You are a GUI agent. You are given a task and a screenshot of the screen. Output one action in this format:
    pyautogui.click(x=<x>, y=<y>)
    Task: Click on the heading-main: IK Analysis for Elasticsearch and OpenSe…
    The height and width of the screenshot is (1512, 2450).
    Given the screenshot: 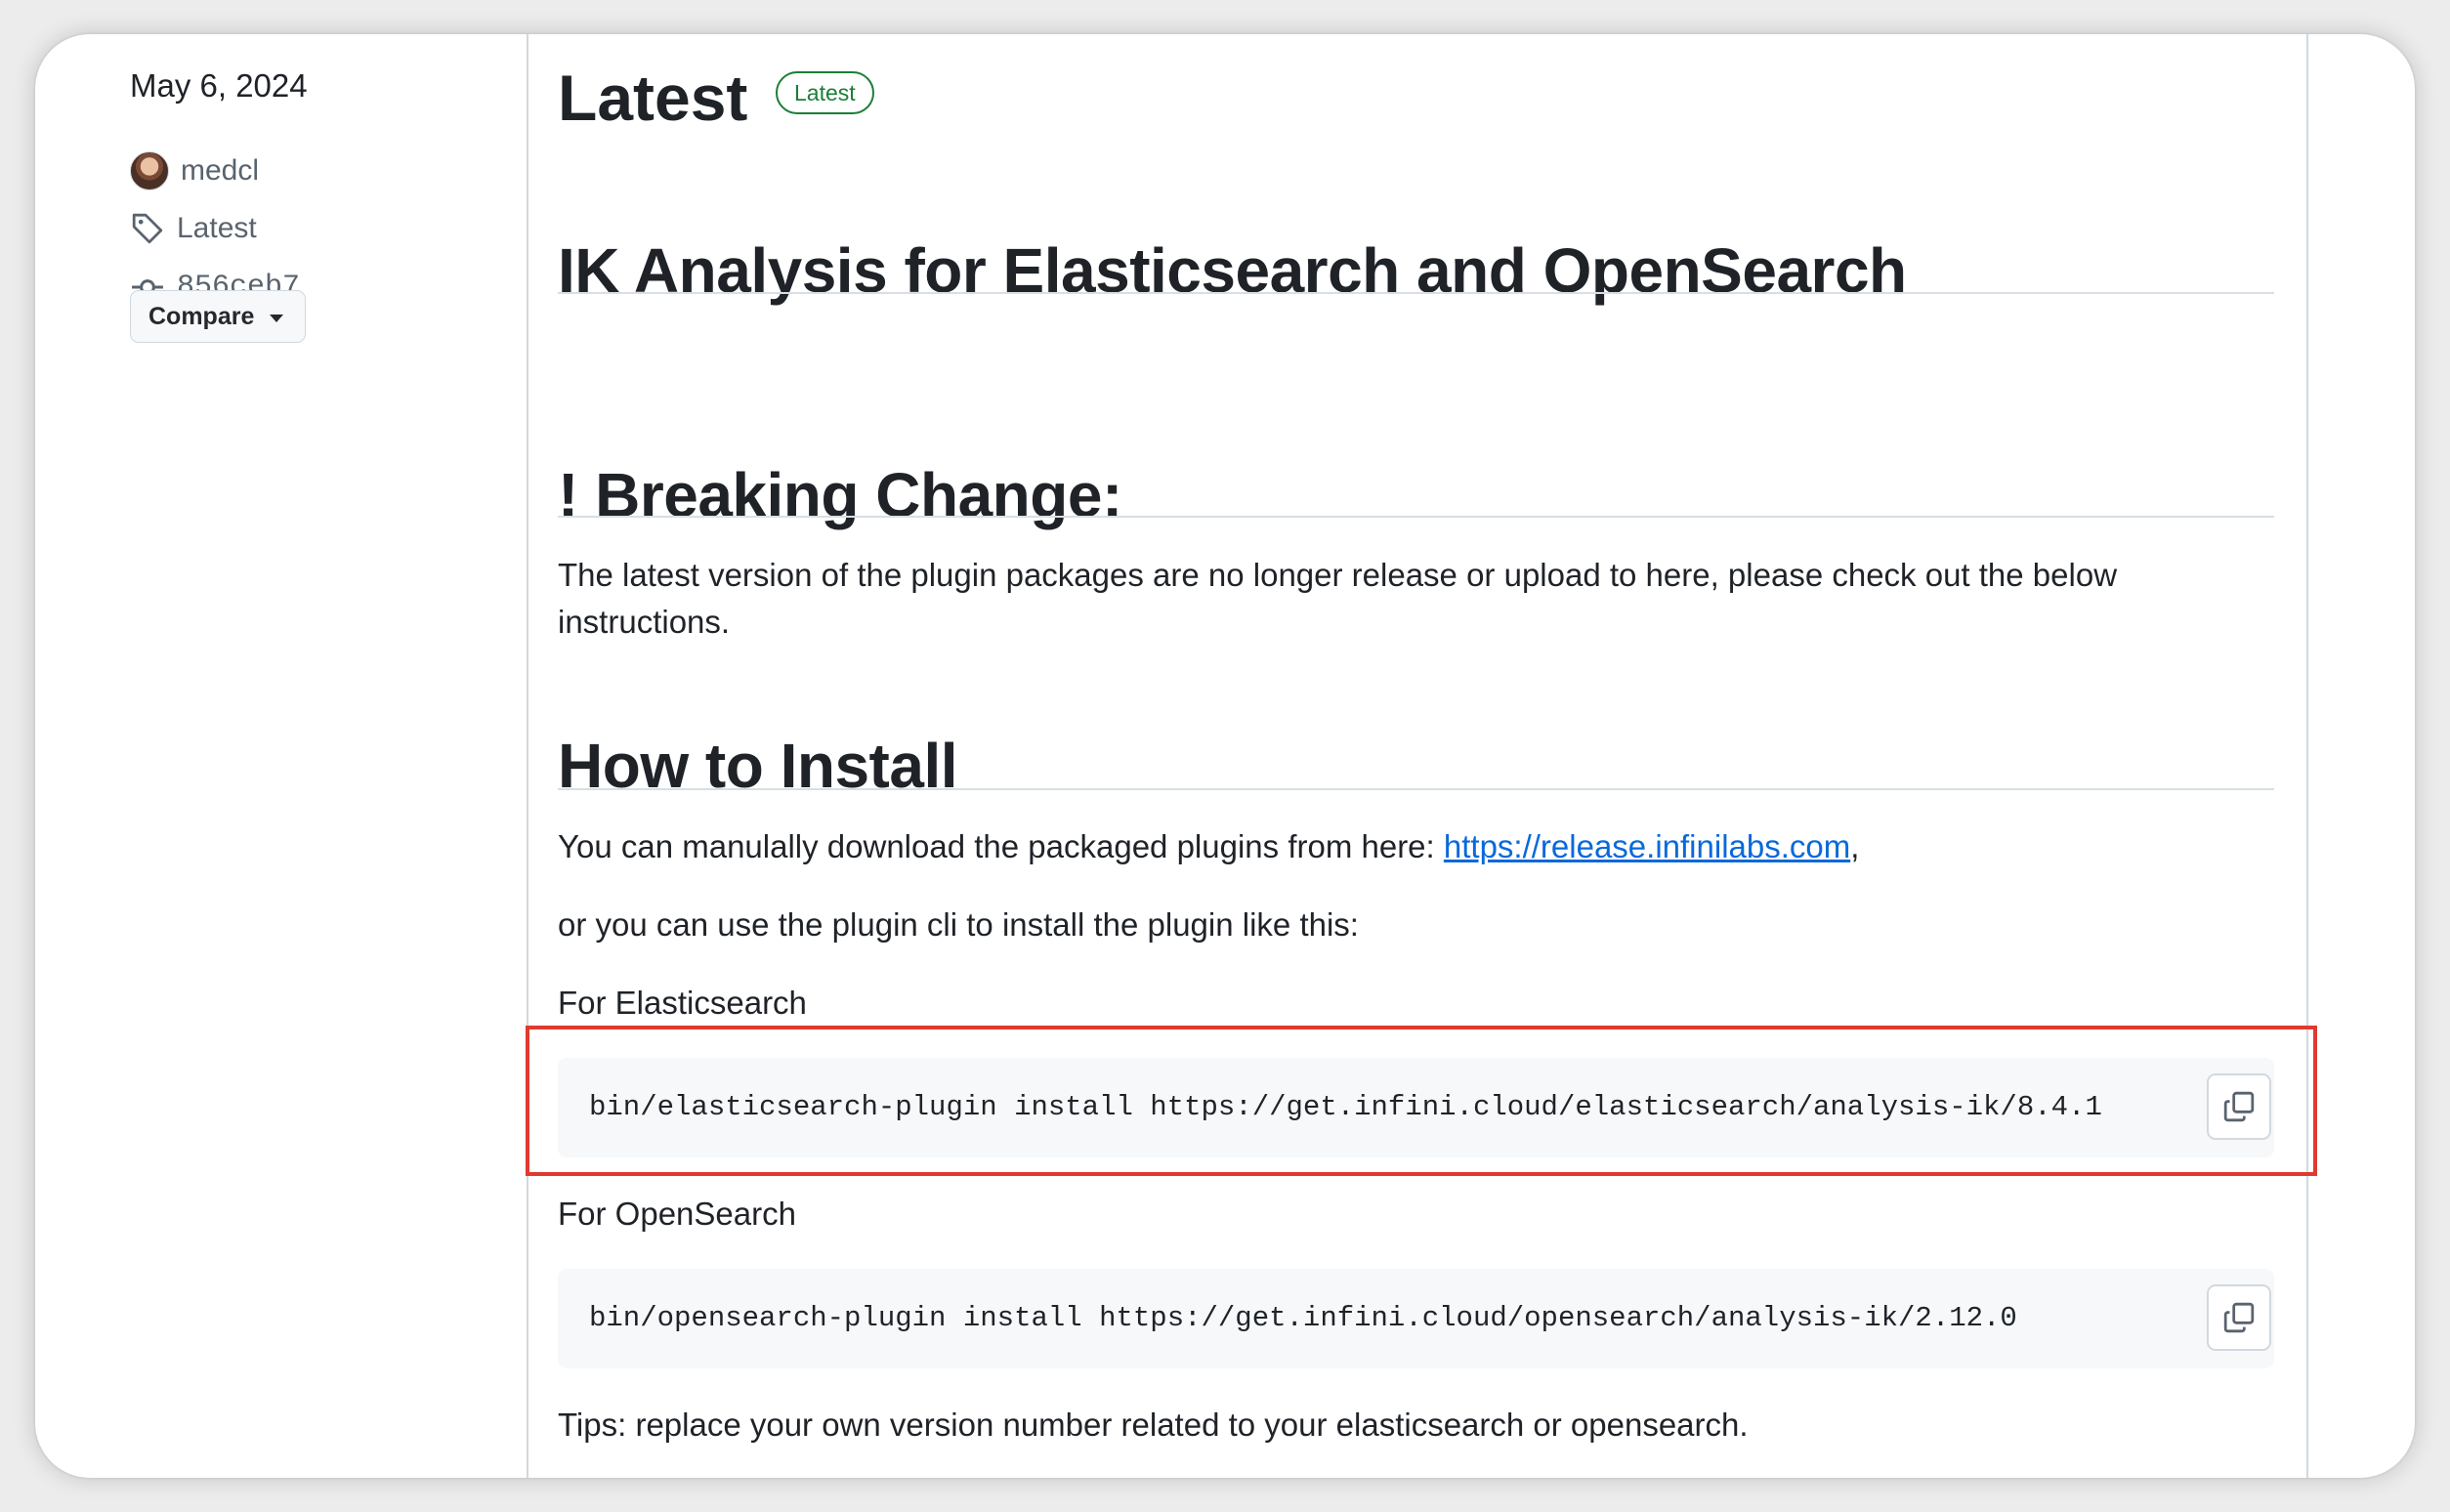 What is the action you would take?
    pyautogui.click(x=1232, y=270)
    